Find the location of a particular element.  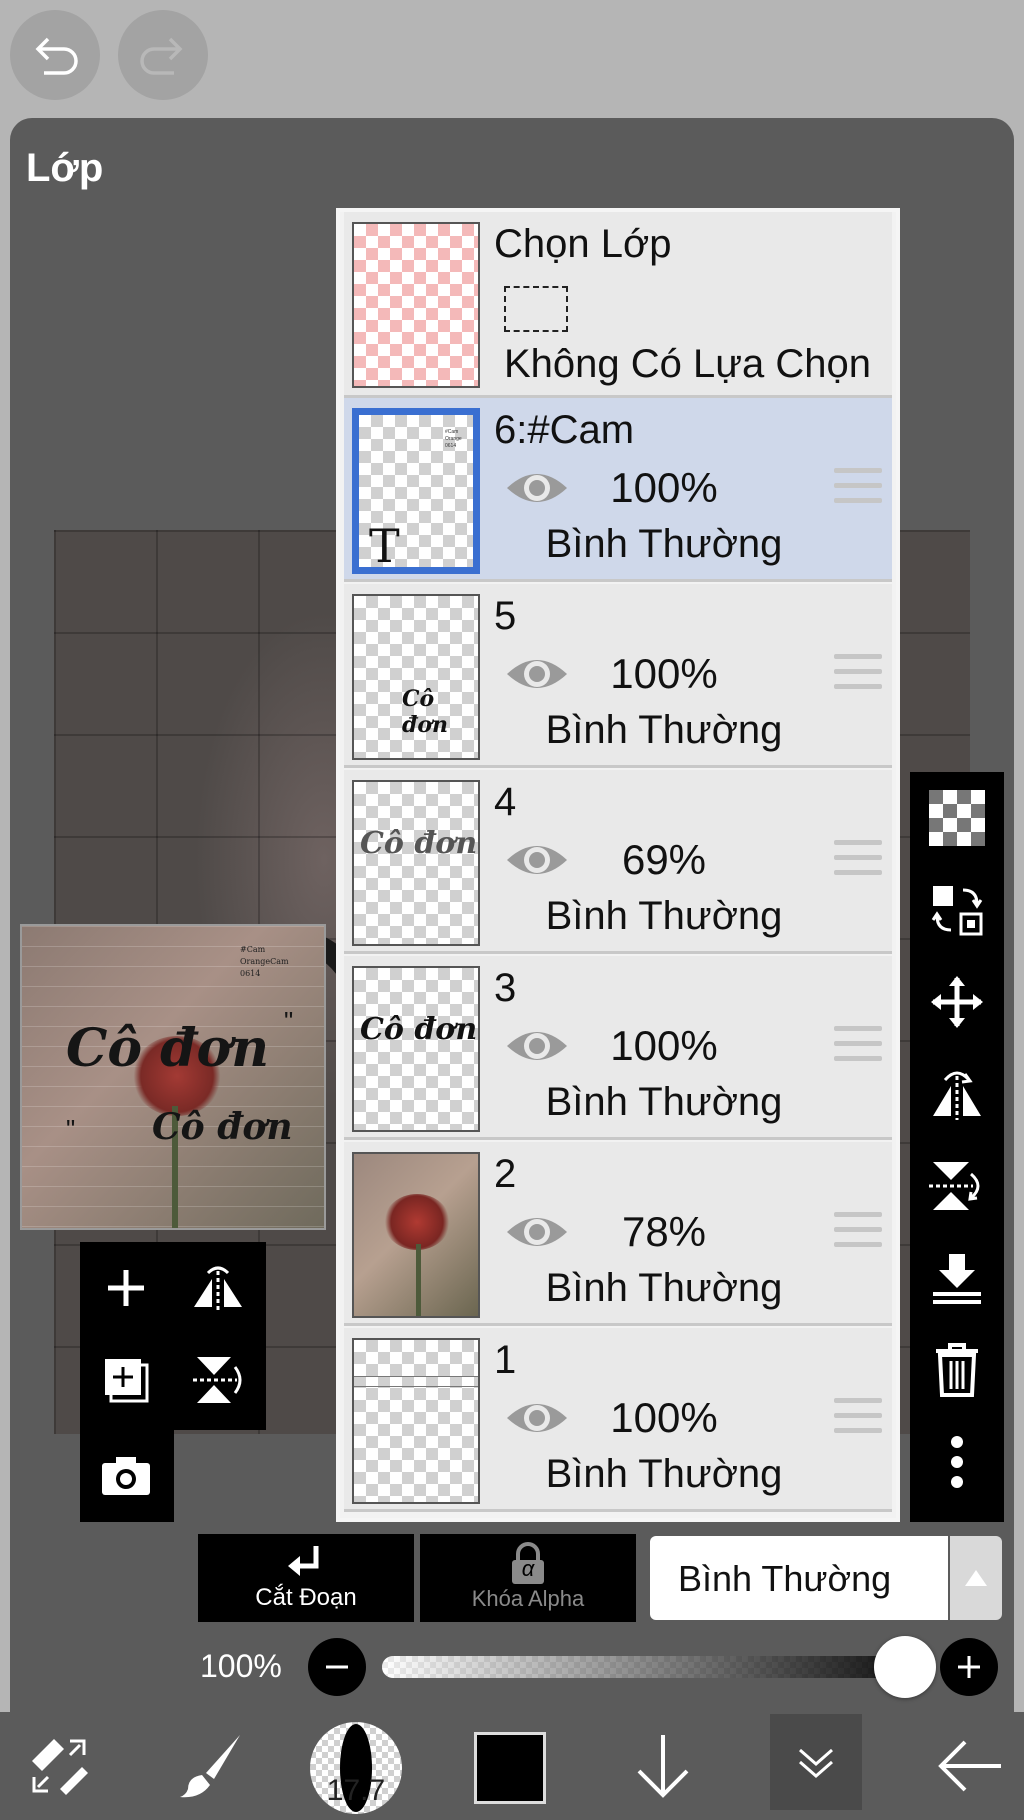

add-layer-copy-icon is located at coordinates (127, 1381).